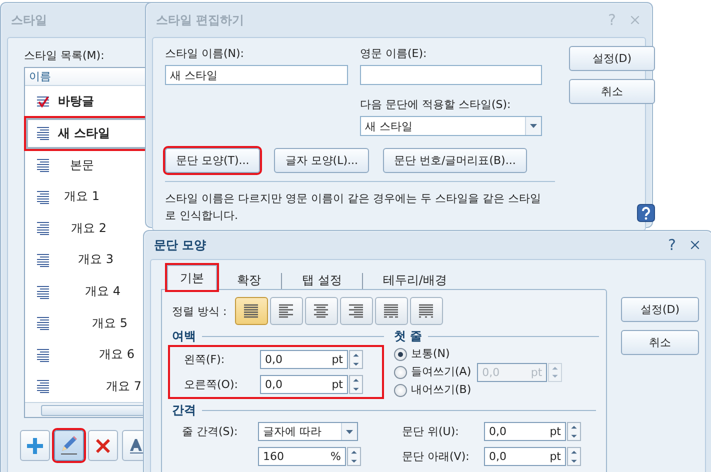 The image size is (711, 472). I want to click on line-spacing-dropdown: 글자에 따라, so click(308, 431).